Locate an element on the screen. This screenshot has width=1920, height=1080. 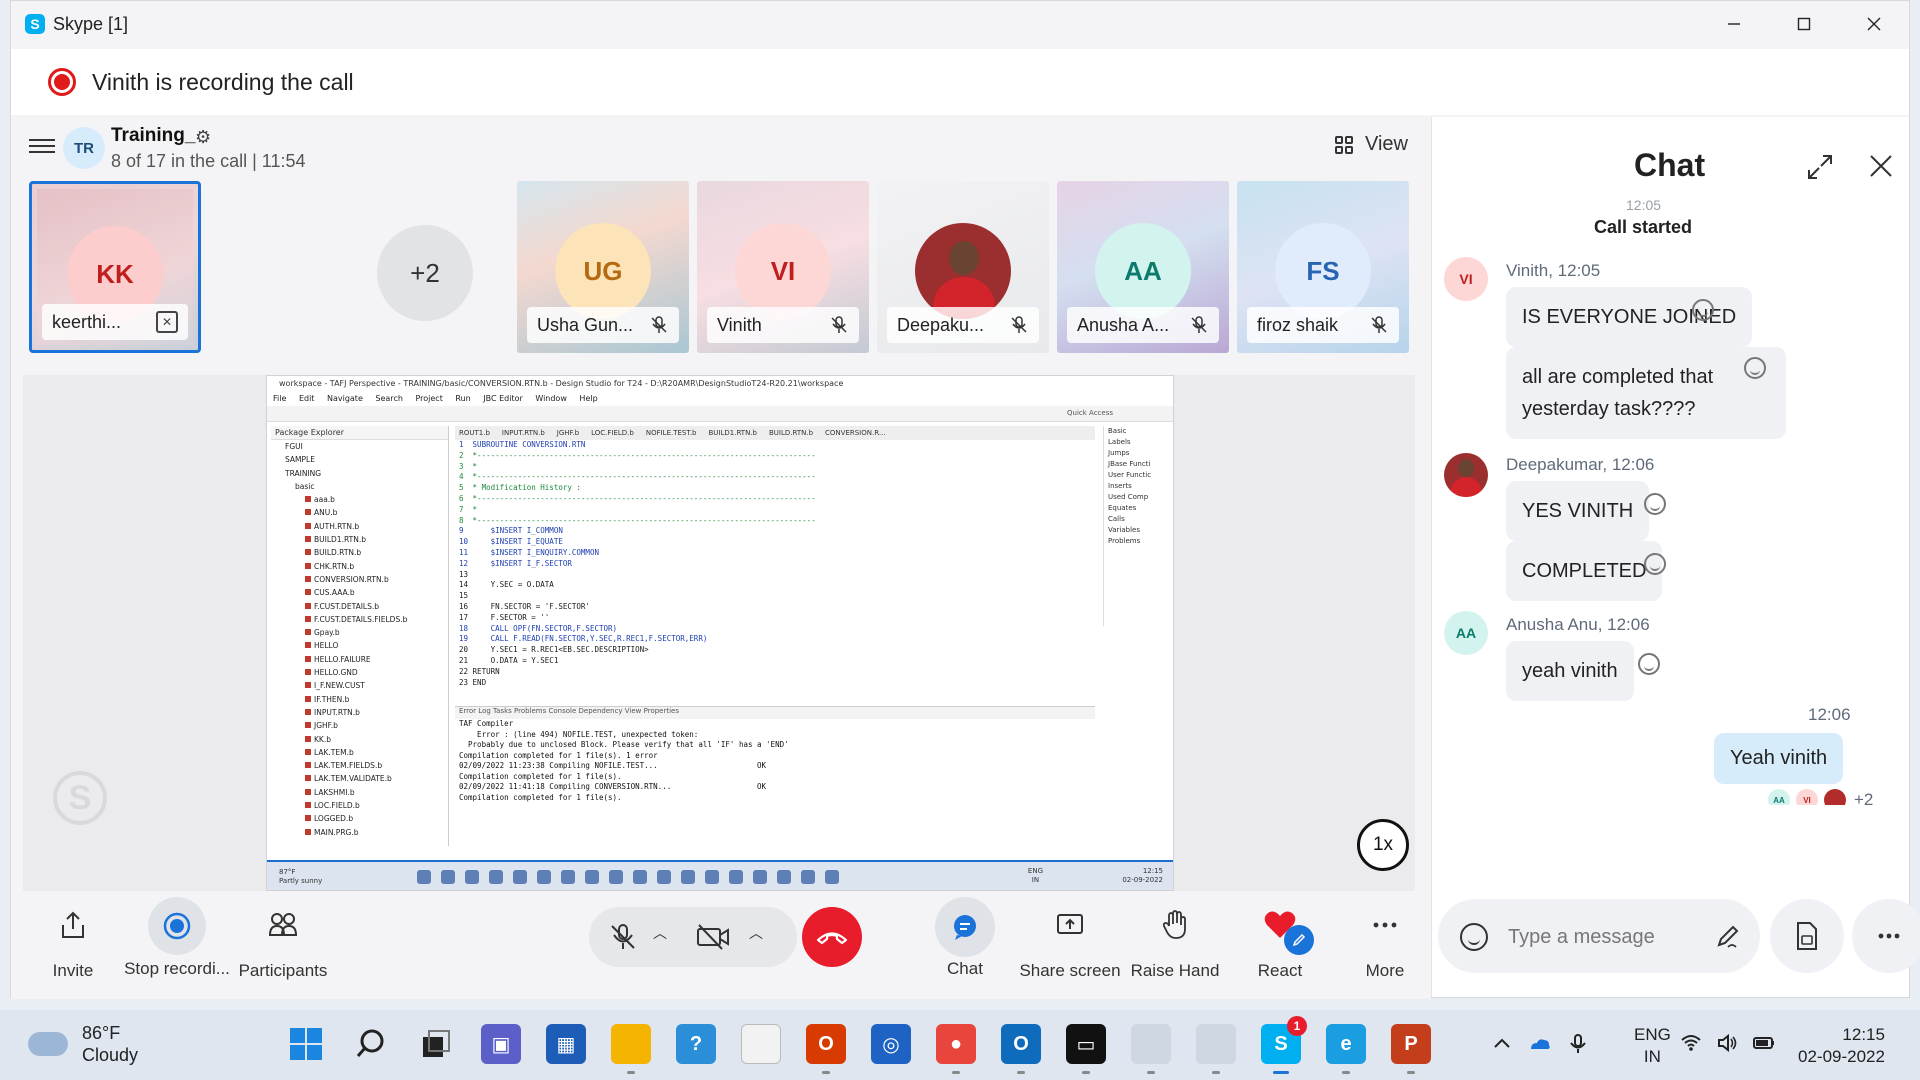
remote-lang2: IN is located at coordinates (1035, 880).